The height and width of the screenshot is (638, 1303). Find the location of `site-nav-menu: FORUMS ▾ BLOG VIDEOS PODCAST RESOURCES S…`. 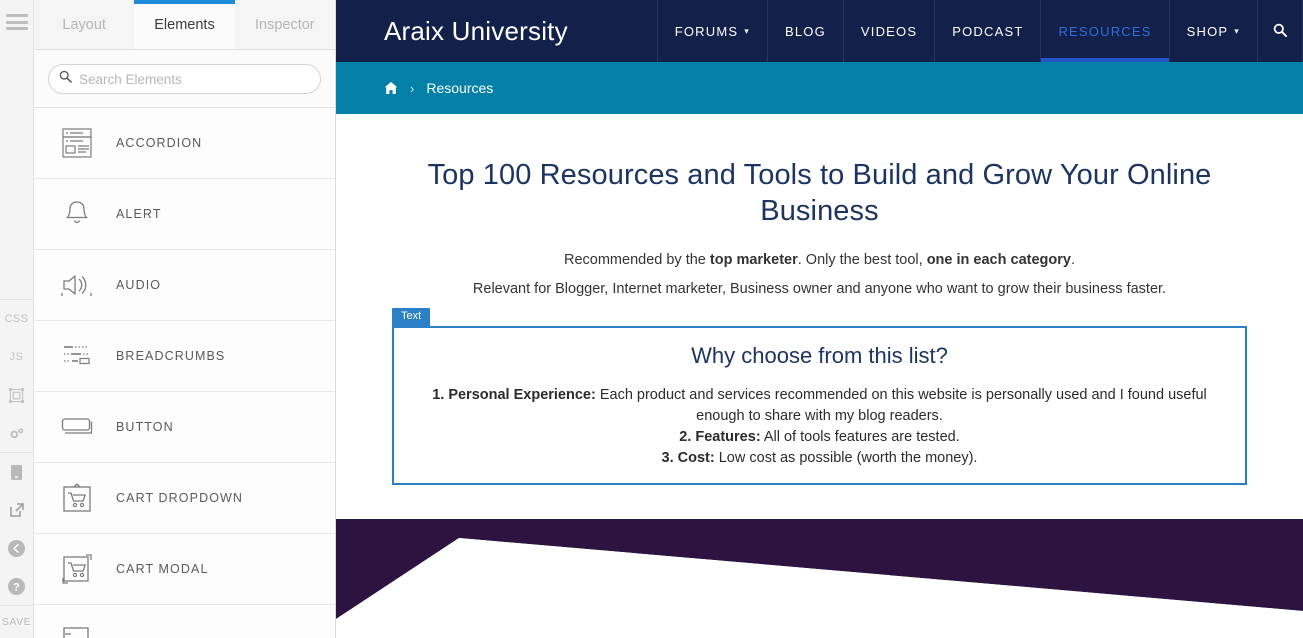

site-nav-menu: FORUMS ▾ BLOG VIDEOS PODCAST RESOURCES S… is located at coordinates (979, 31).